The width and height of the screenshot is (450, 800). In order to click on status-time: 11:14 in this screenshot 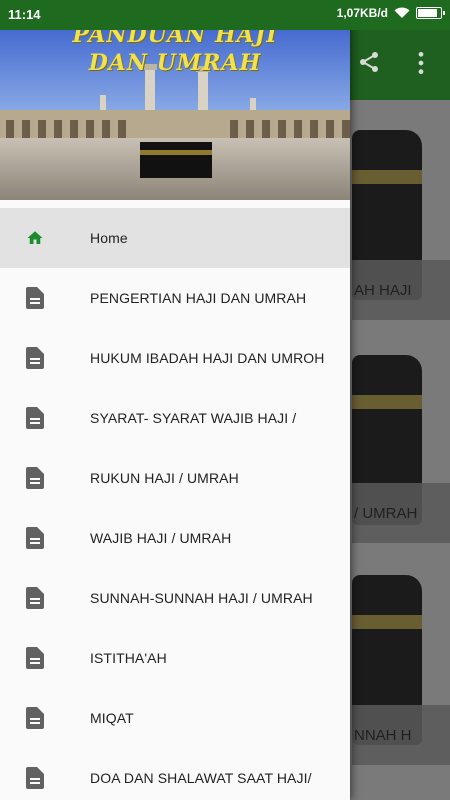, I will do `click(24, 14)`.